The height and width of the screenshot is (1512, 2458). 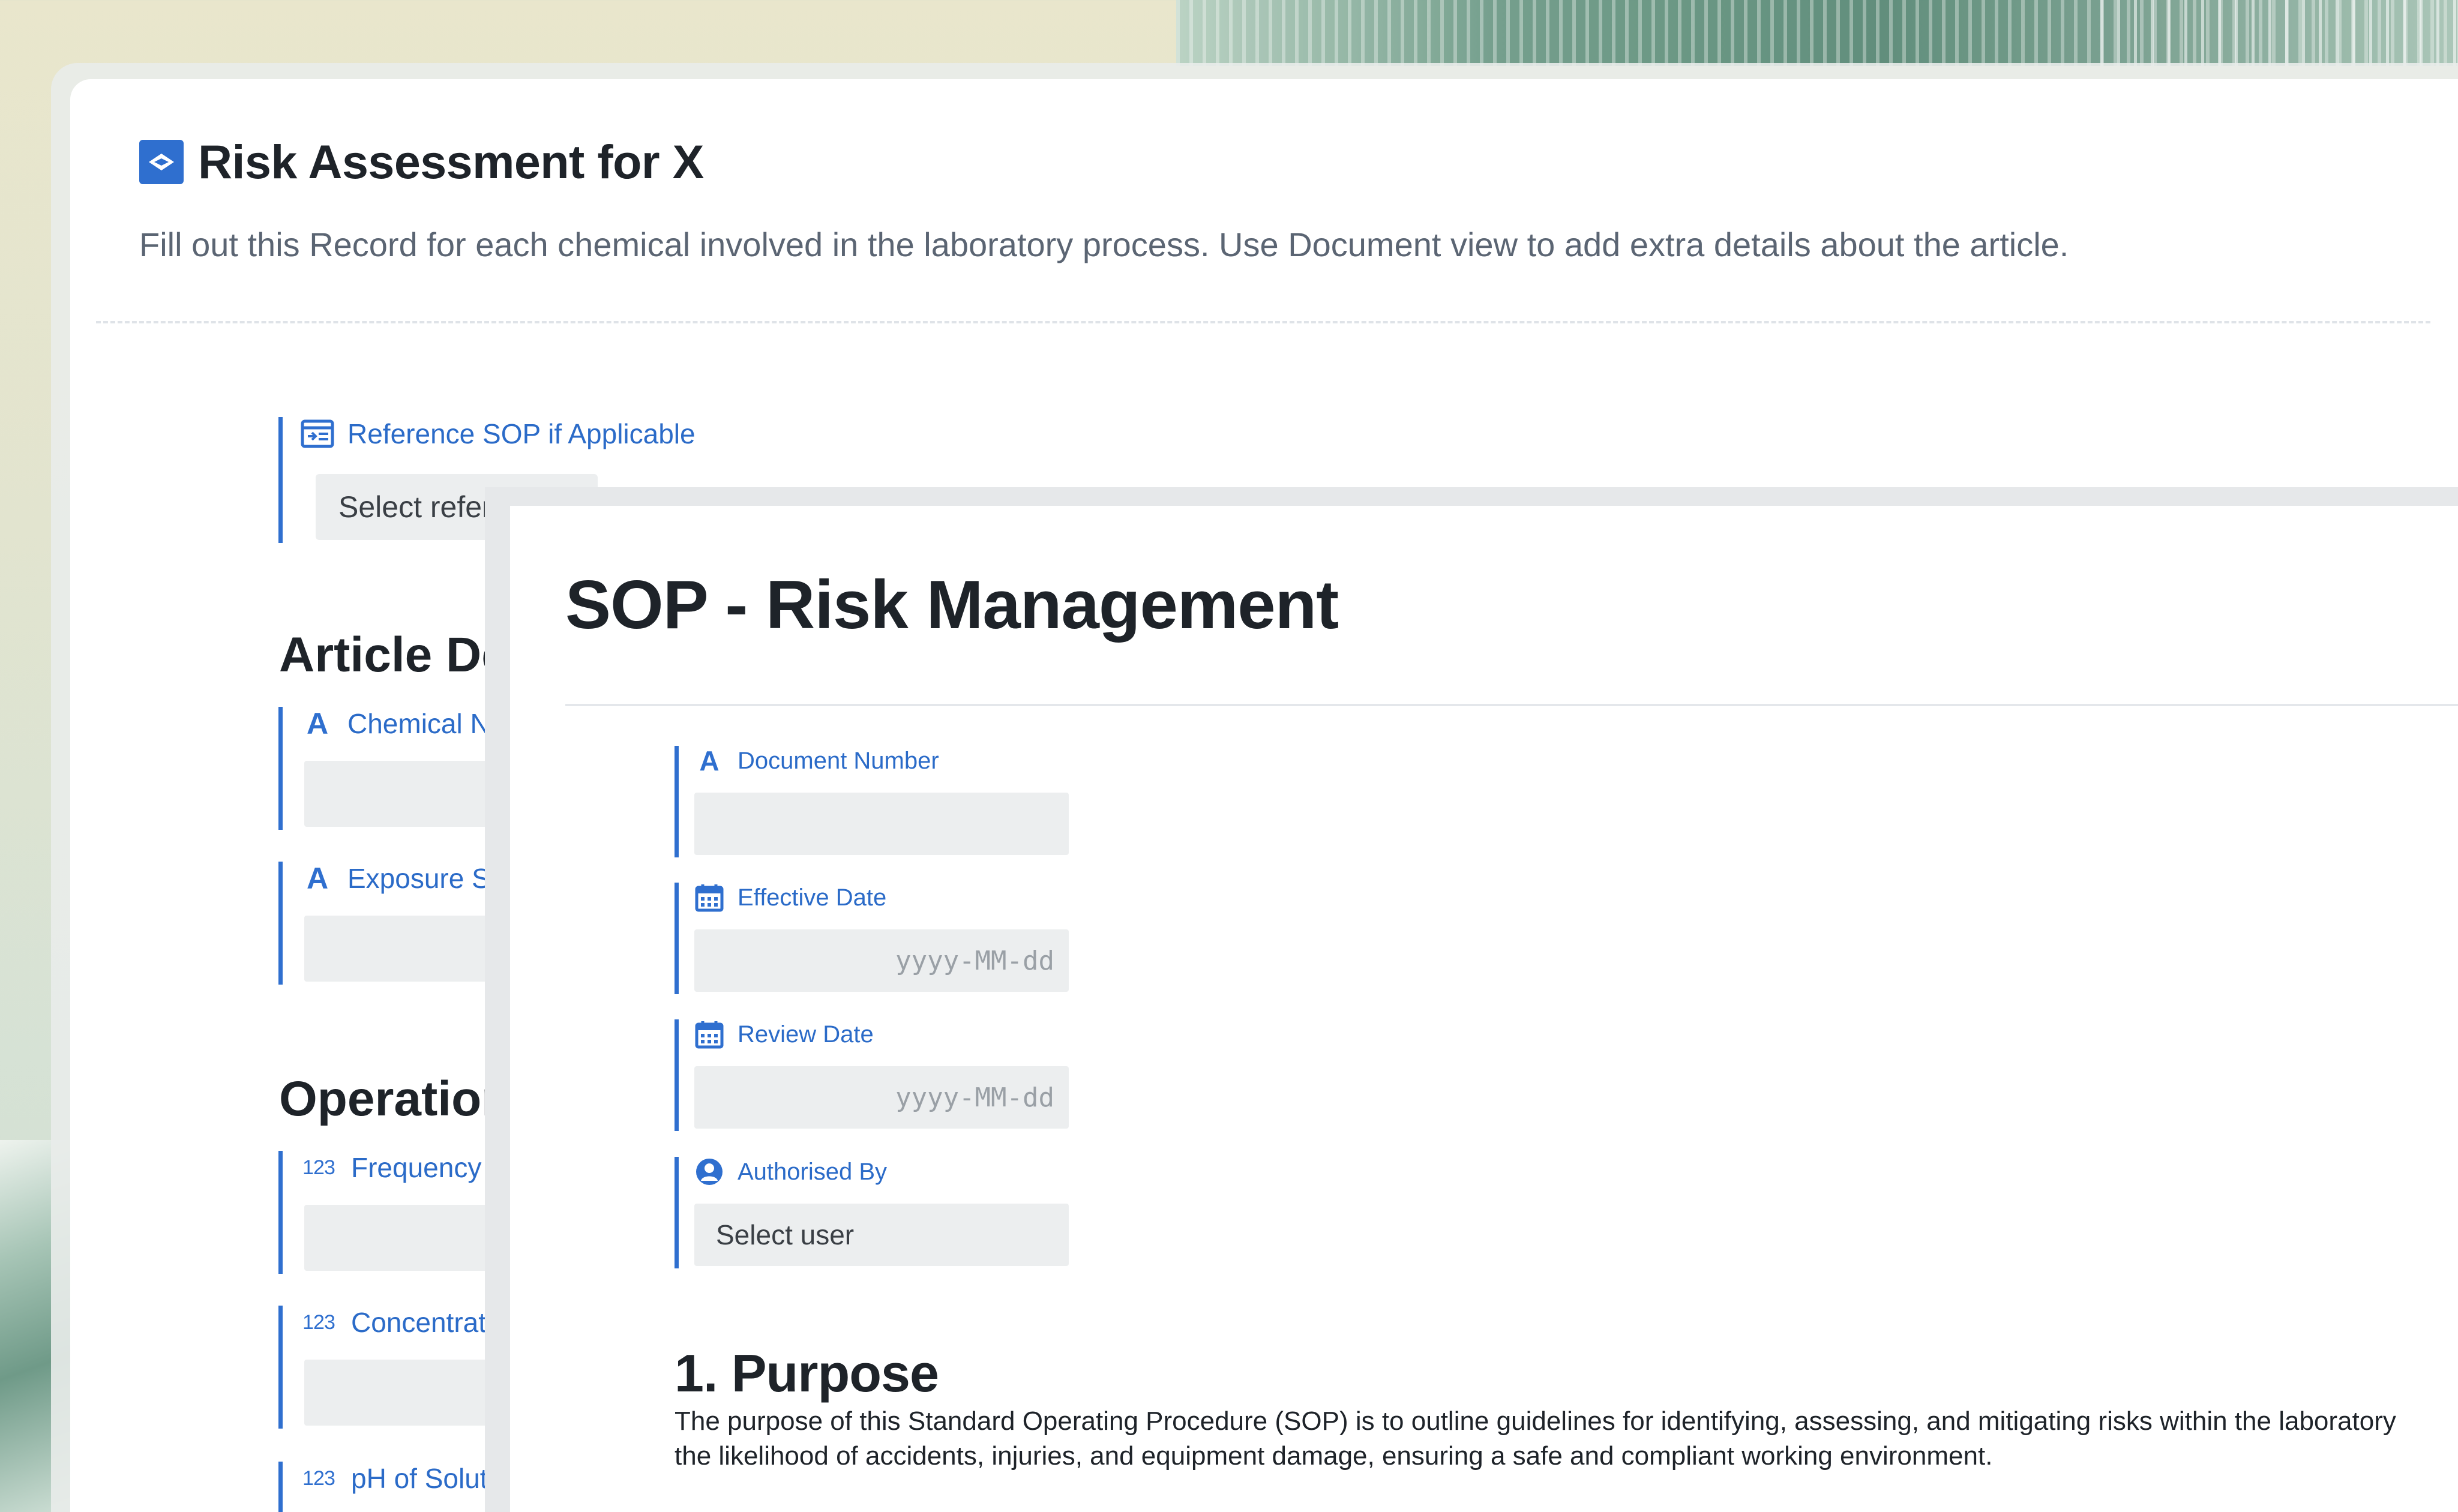 I want to click on exposure-scenario-field: A Exposure Scenario, so click(x=471, y=923).